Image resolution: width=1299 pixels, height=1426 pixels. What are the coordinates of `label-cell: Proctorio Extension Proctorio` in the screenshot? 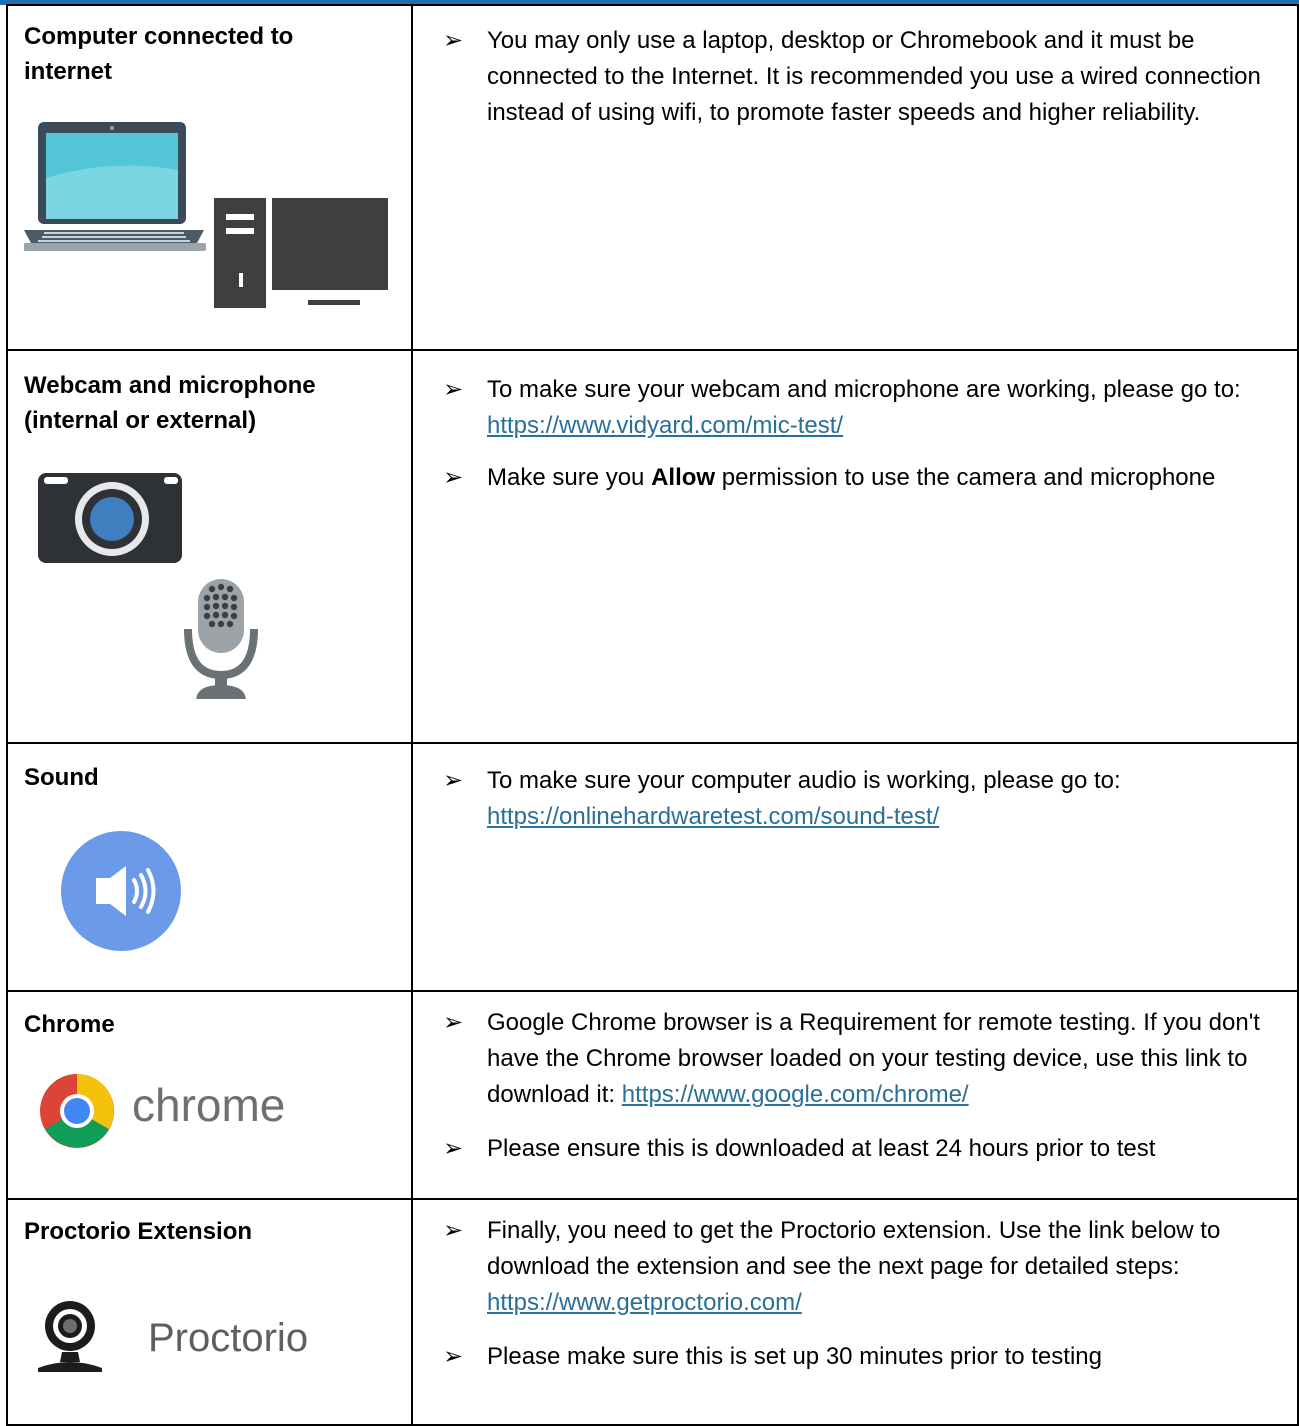 It's located at (209, 1312).